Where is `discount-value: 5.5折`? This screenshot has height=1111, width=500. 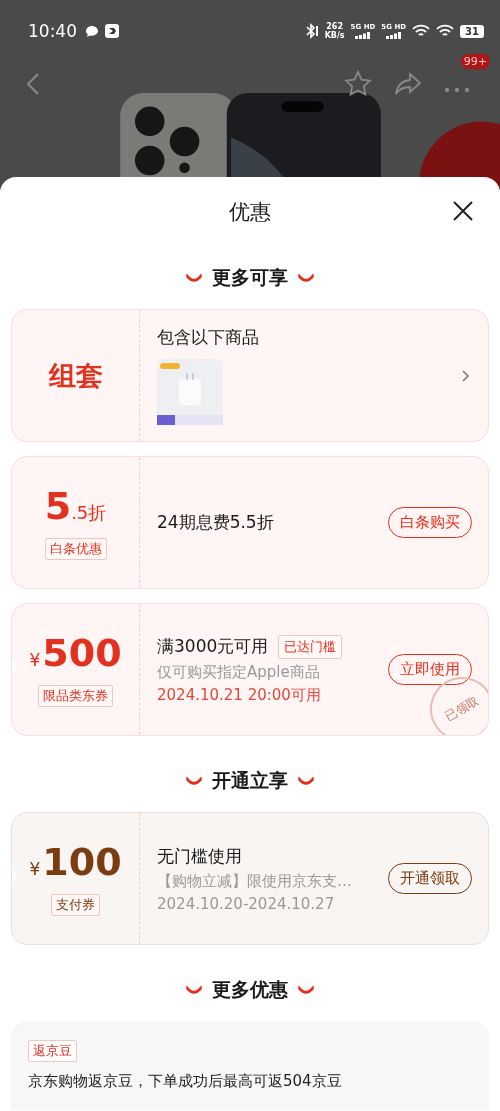
discount-value: 5.5折 is located at coordinates (75, 507).